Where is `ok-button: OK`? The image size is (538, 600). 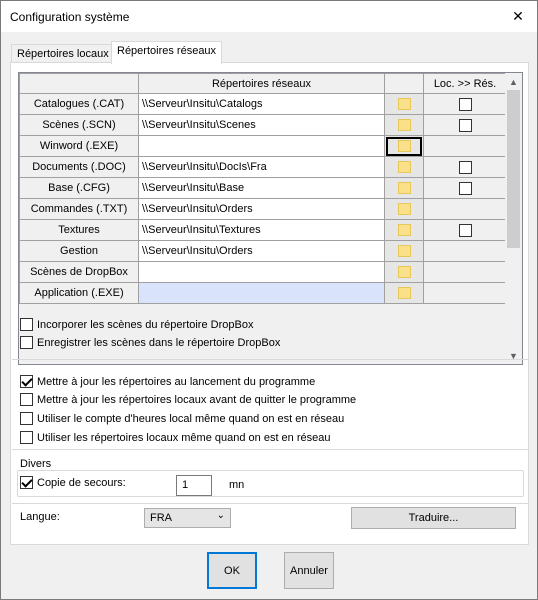 ok-button: OK is located at coordinates (232, 570).